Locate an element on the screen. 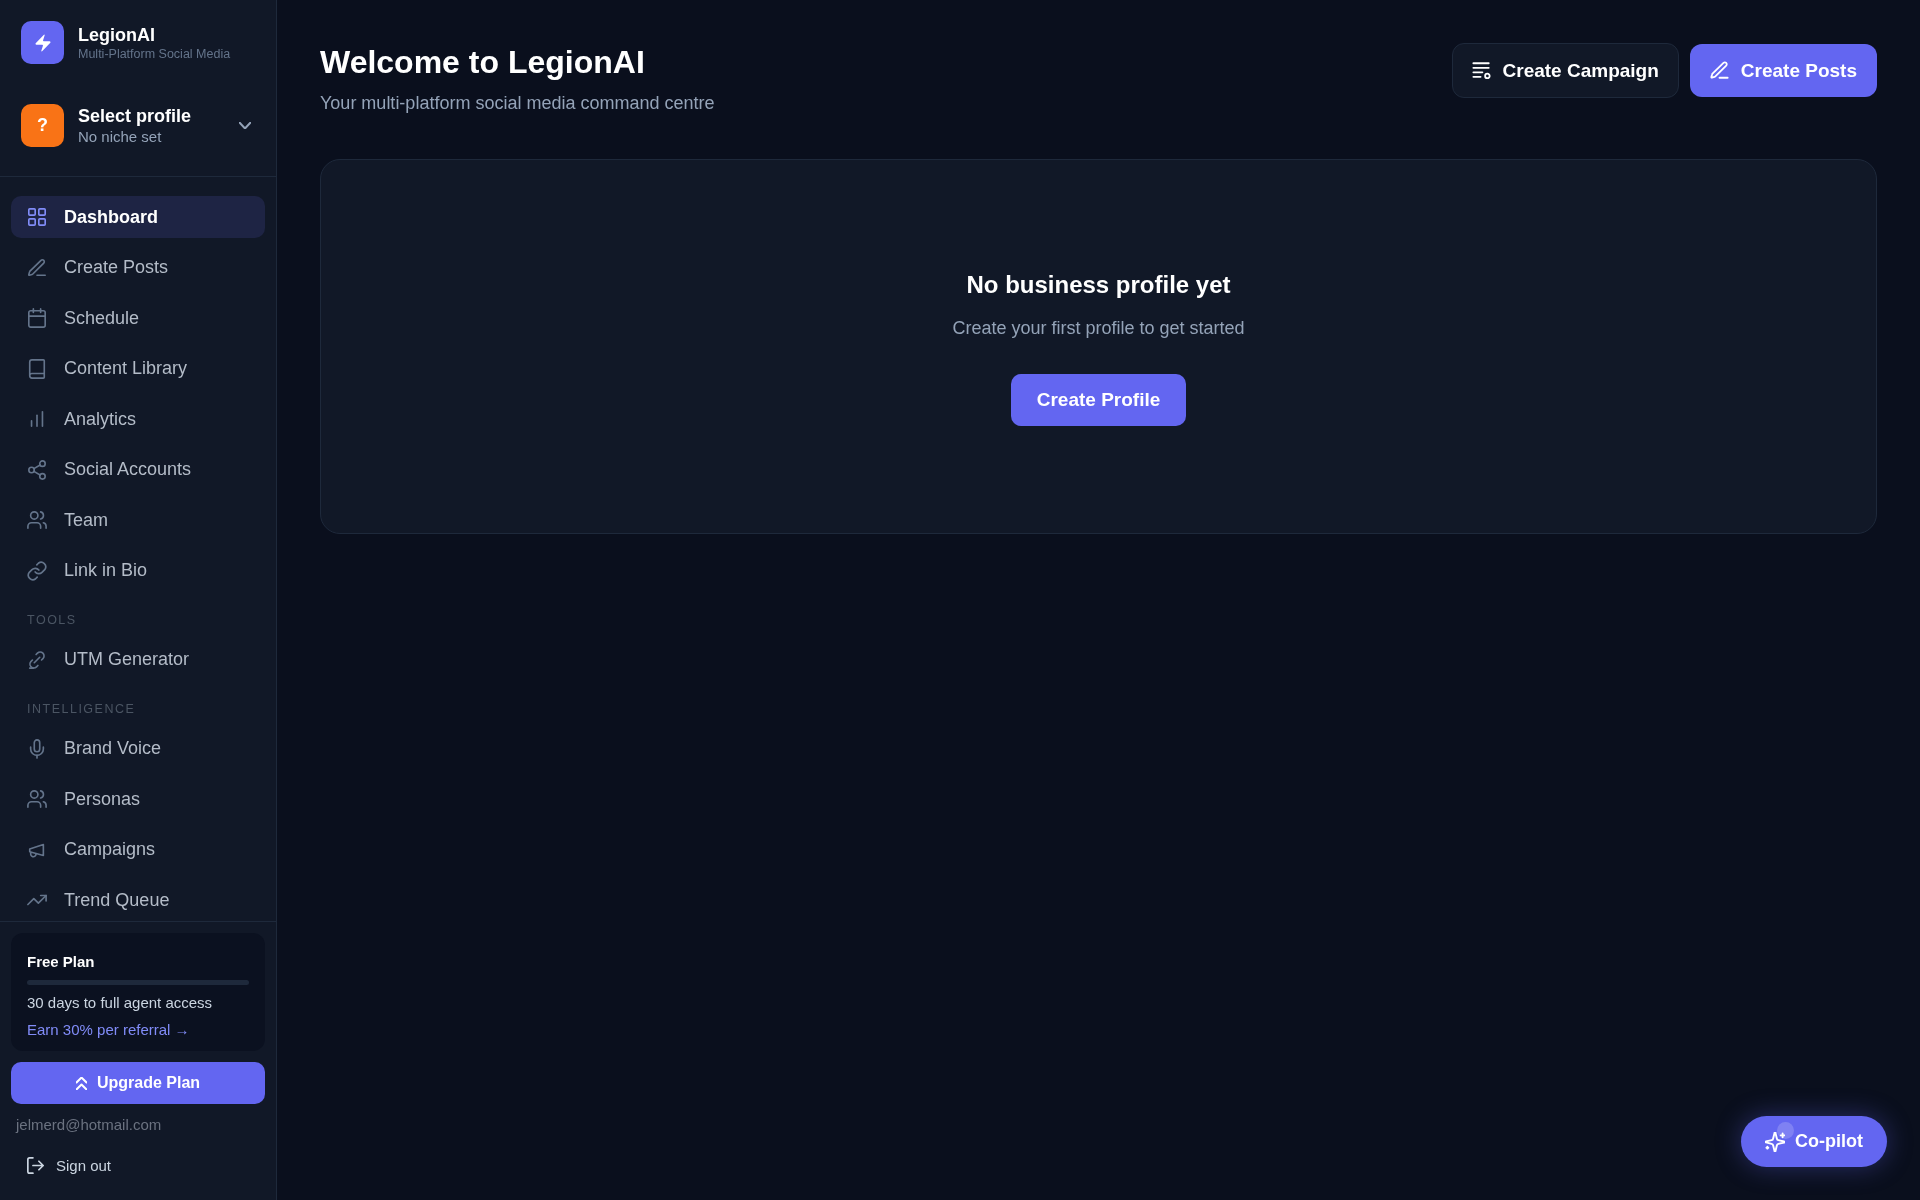 Image resolution: width=1920 pixels, height=1200 pixels. create-campaign-button: Create Campaign is located at coordinates (1565, 70).